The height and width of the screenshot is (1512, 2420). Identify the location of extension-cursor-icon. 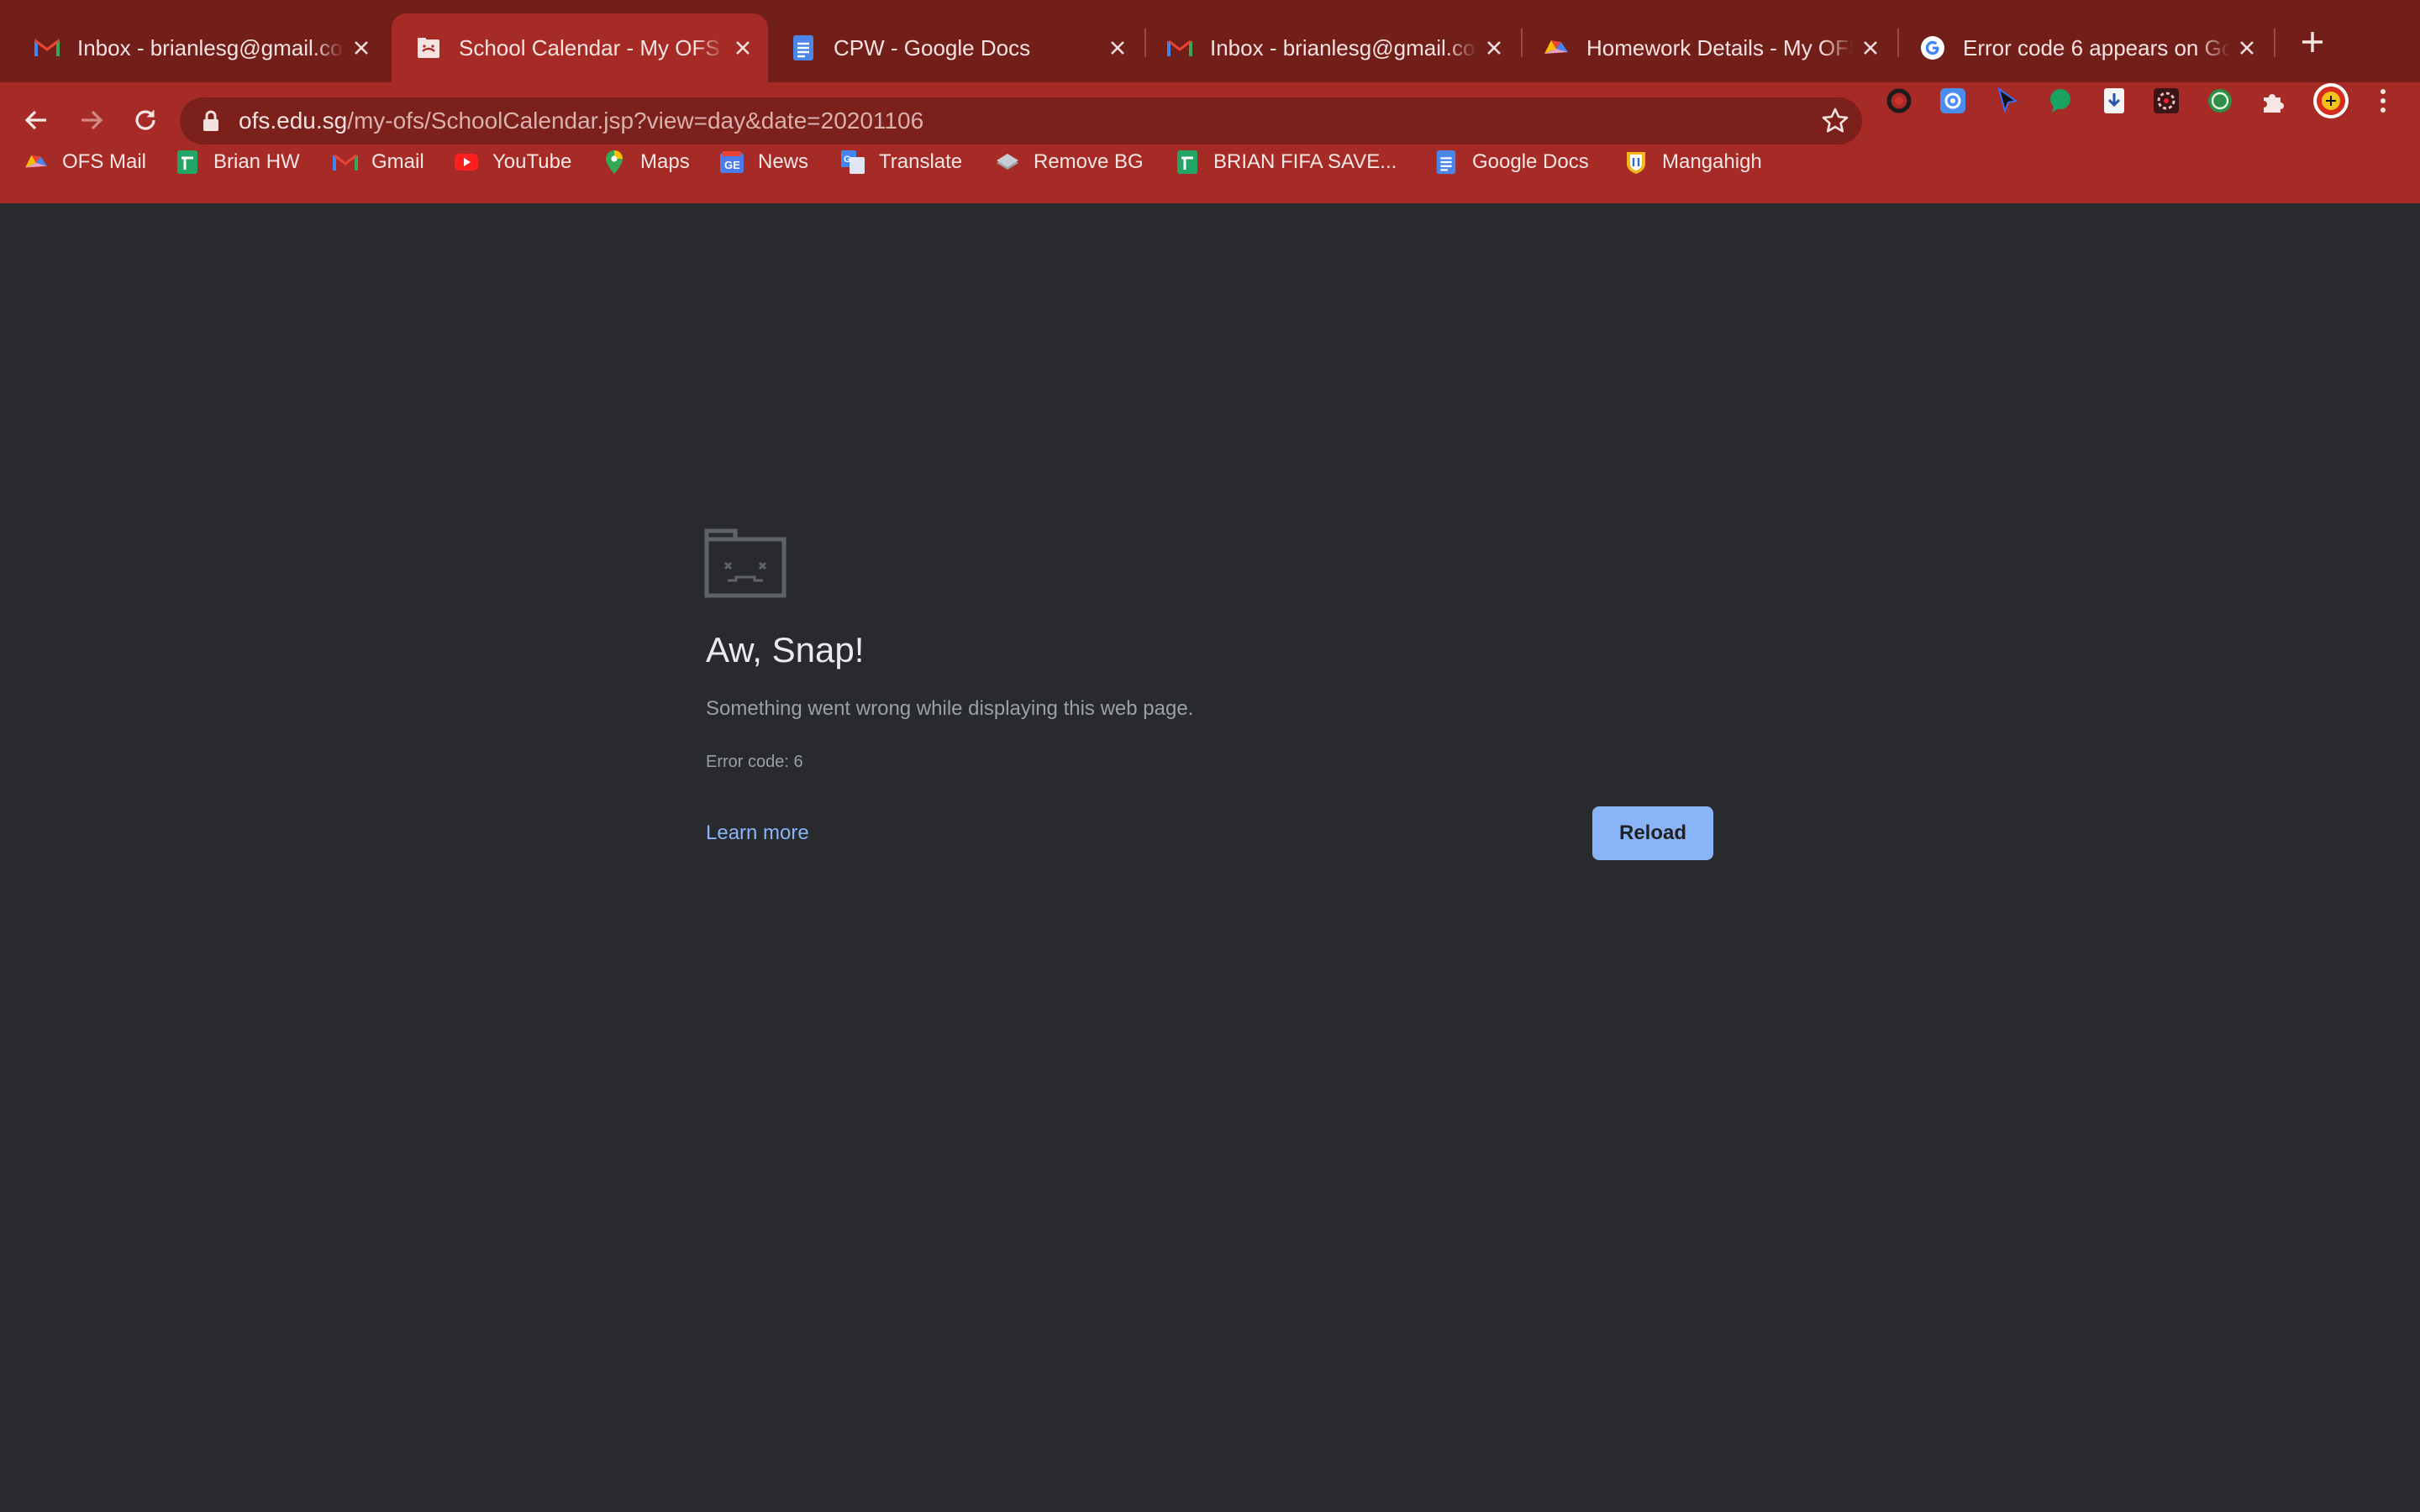
(2006, 101).